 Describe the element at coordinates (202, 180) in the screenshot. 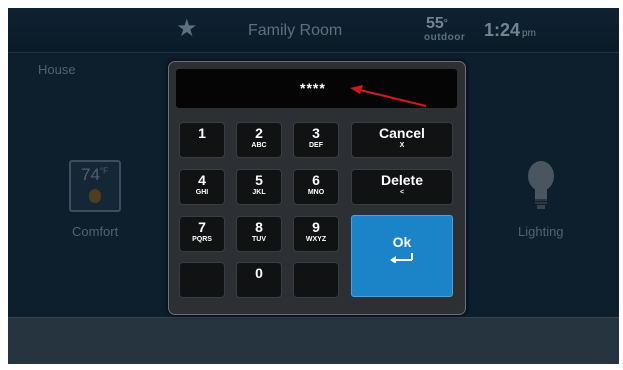

I see `key-digit: 4` at that location.